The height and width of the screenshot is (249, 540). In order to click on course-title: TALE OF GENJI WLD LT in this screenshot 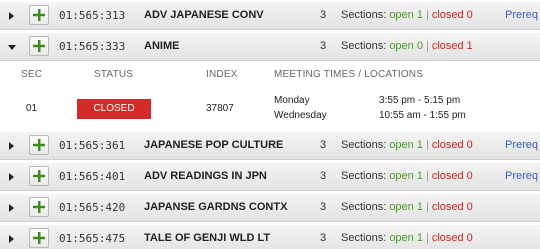, I will do `click(207, 238)`.